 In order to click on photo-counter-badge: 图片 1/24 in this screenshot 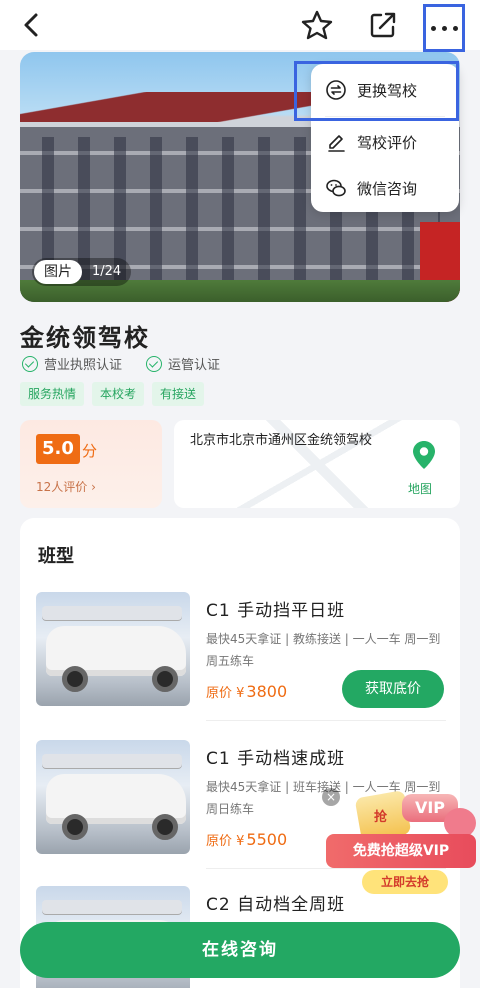, I will do `click(82, 272)`.